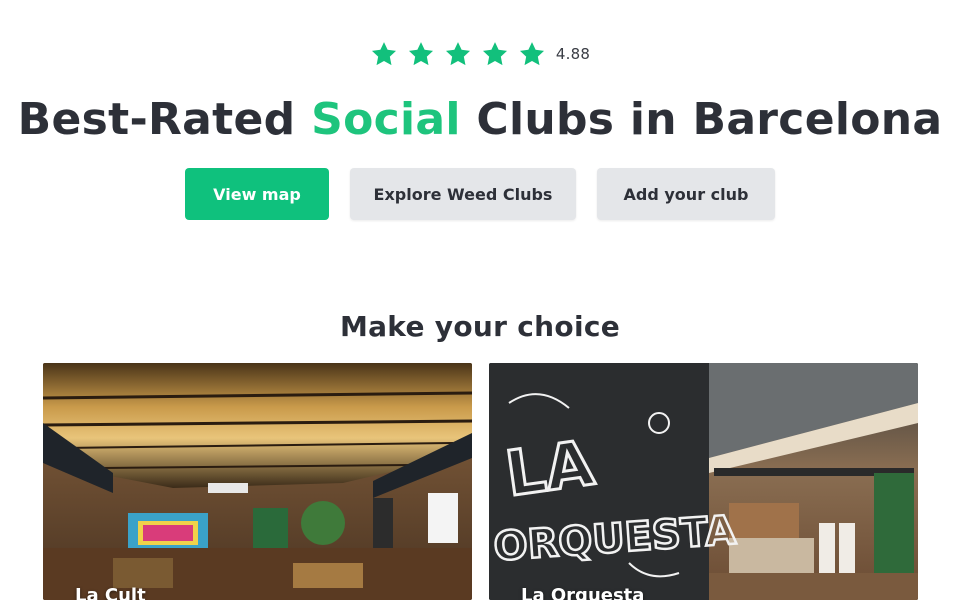  I want to click on title-part-before: Best-Rated, so click(164, 119).